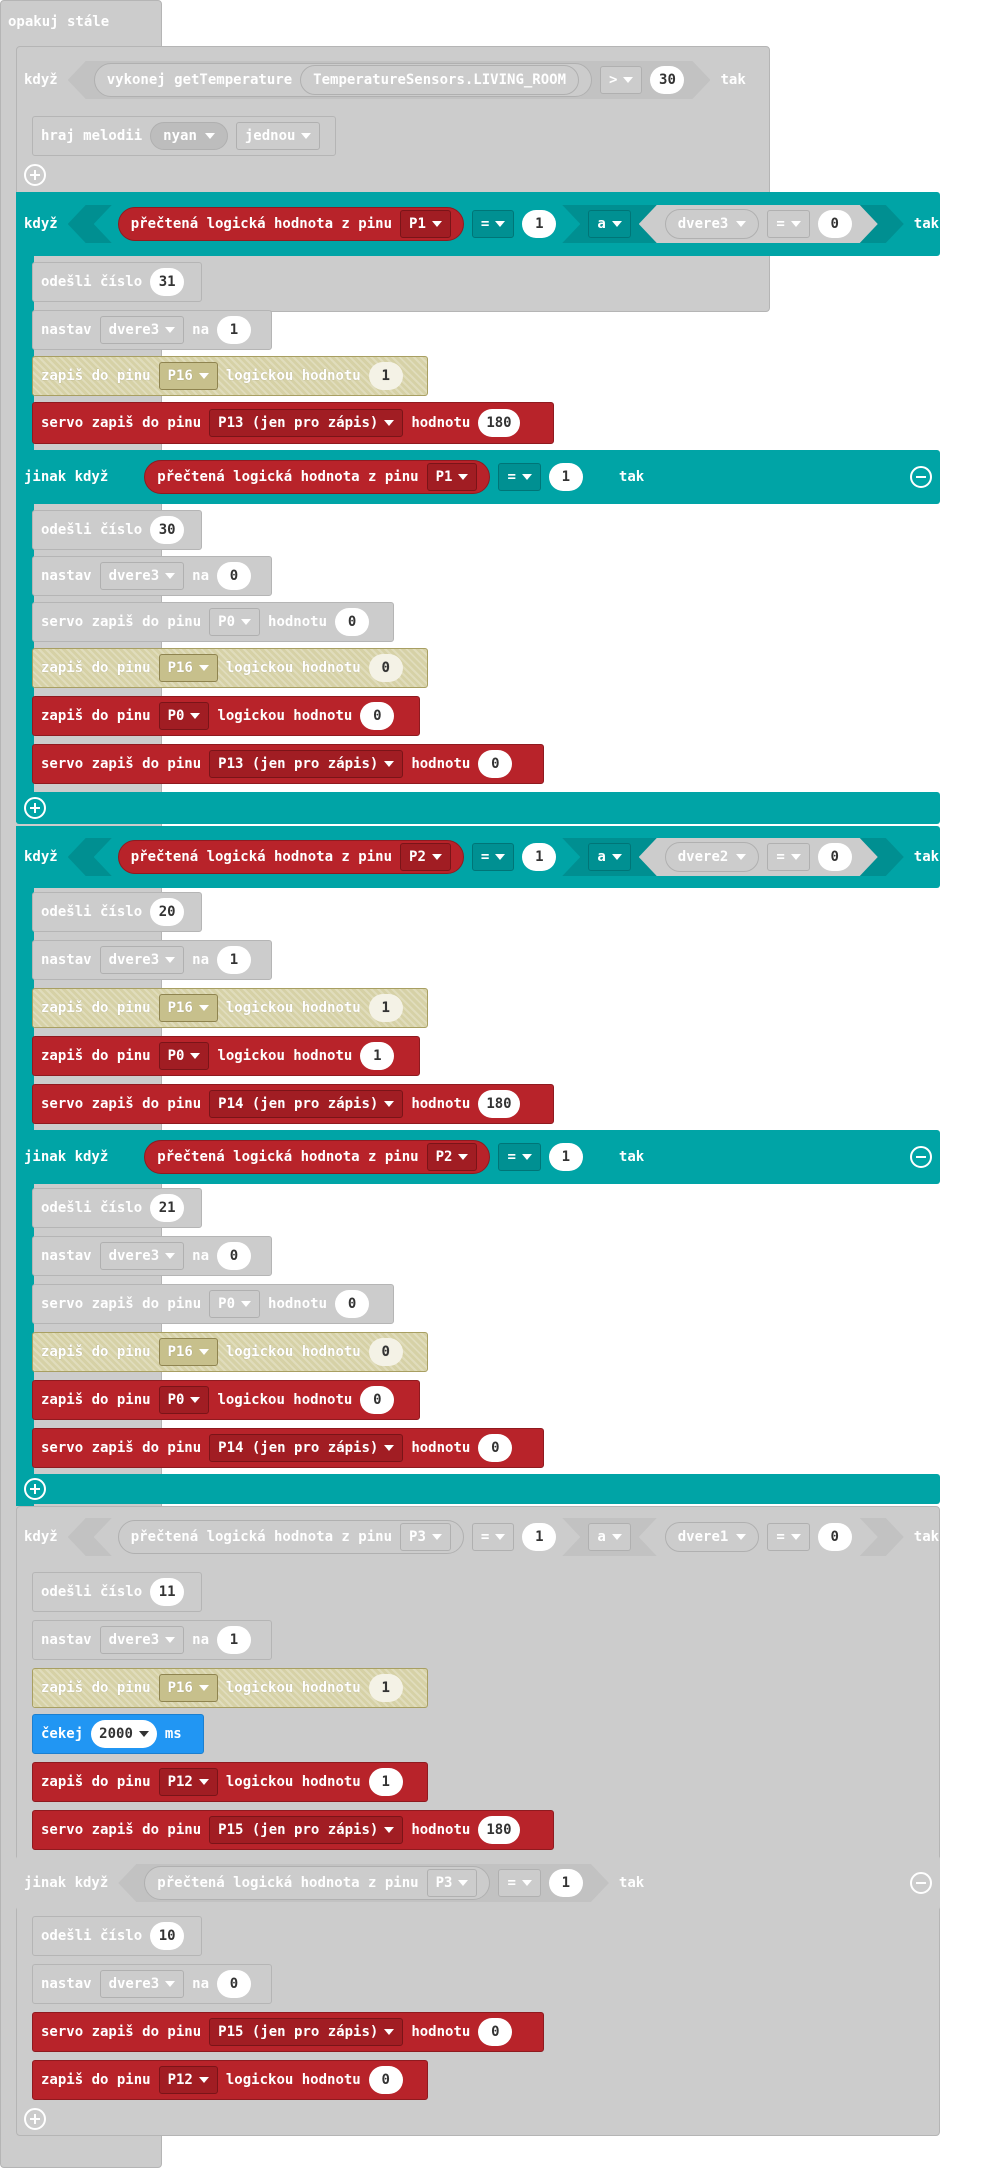 The height and width of the screenshot is (2168, 991). What do you see at coordinates (234, 960) in the screenshot?
I see `set-value: 1` at bounding box center [234, 960].